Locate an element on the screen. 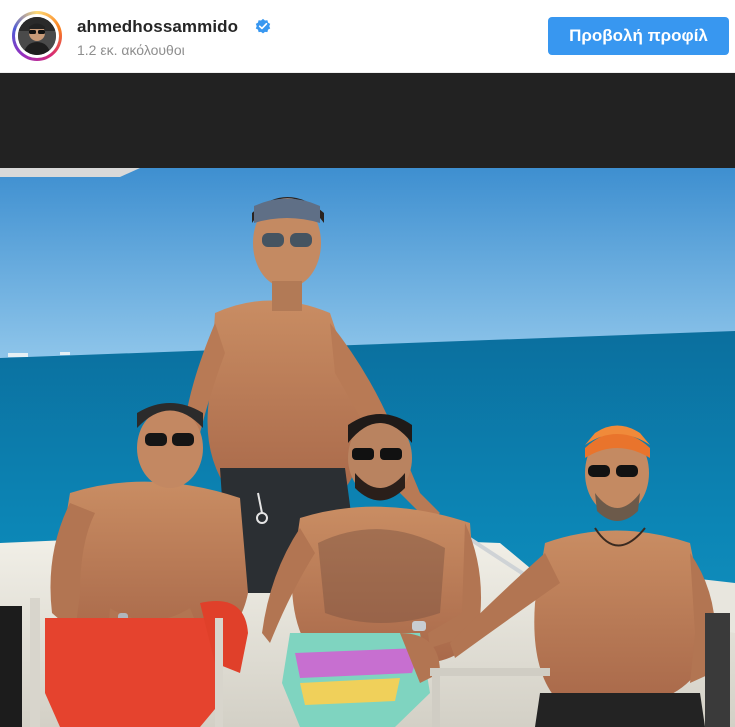 The image size is (735, 727). avatar is located at coordinates (37, 36).